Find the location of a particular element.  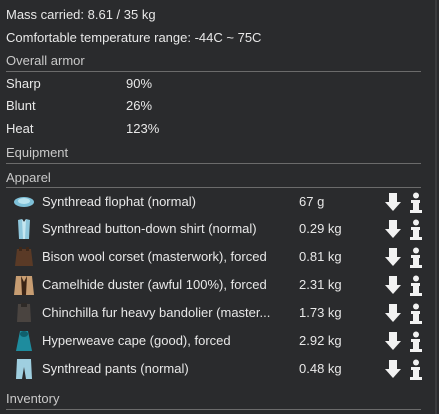

armor-heat-value: 123% is located at coordinates (143, 128).